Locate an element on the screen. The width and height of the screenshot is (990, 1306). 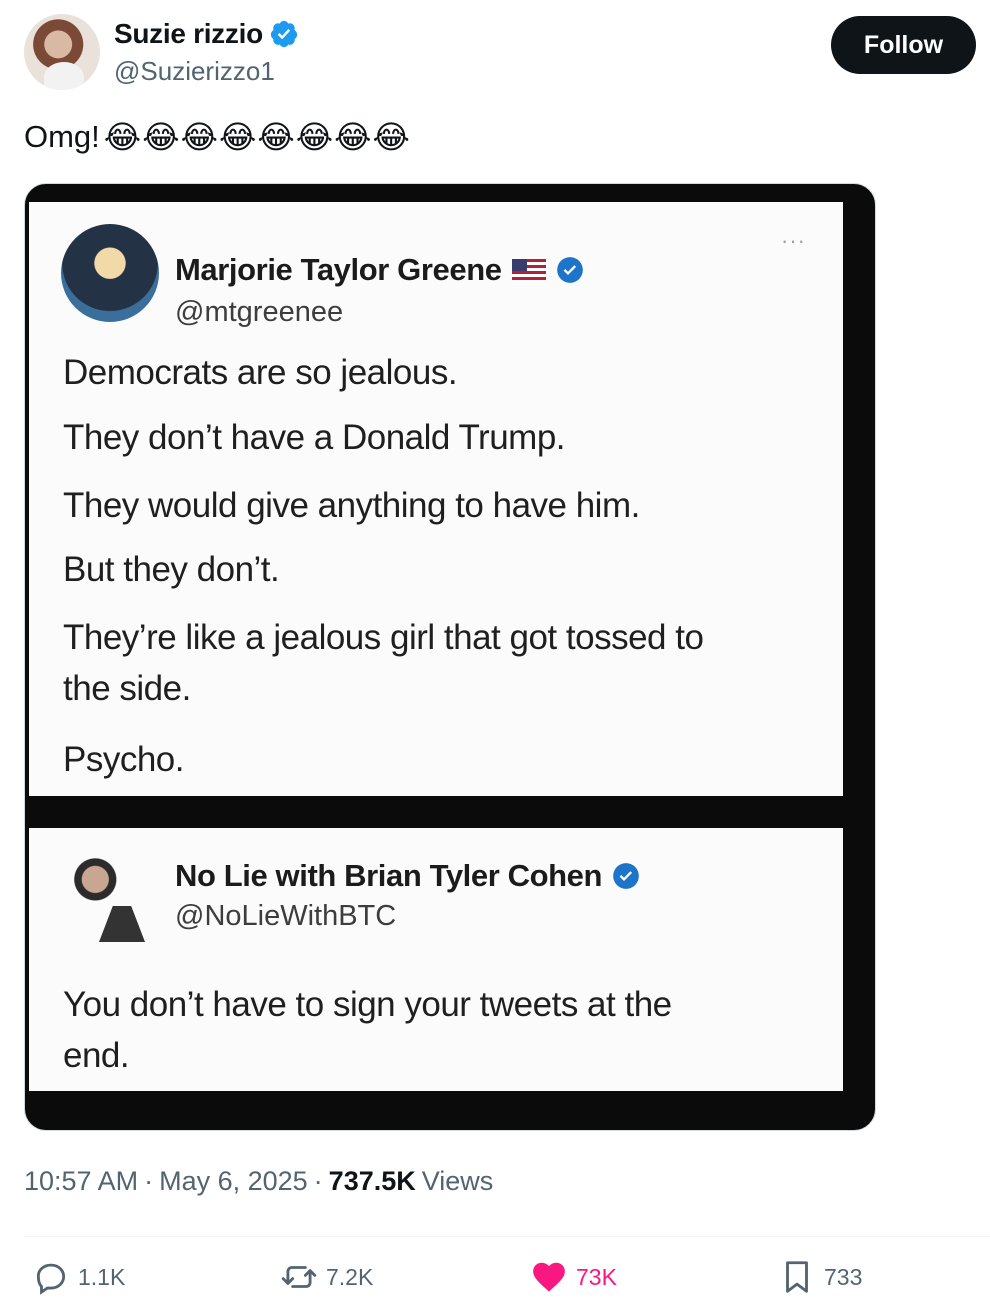
divider is located at coordinates (507, 1236).